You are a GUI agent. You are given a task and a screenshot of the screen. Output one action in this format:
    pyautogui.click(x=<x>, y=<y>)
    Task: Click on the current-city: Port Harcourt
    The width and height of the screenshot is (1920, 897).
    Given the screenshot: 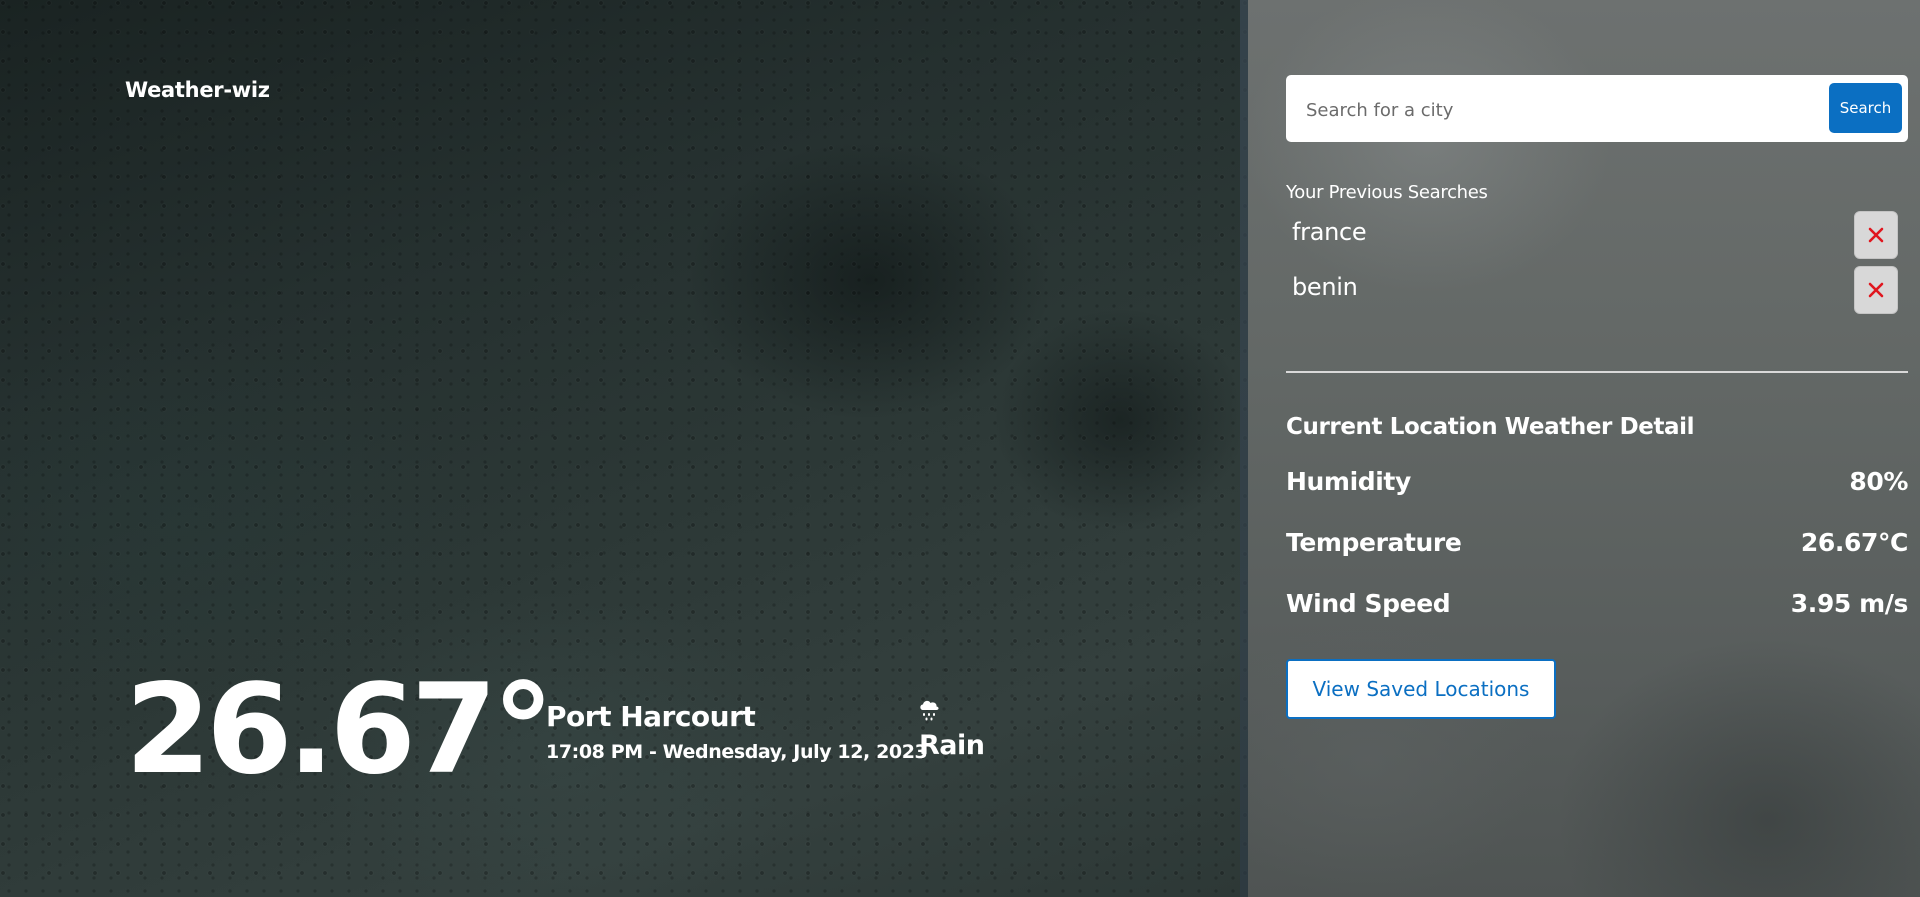 What is the action you would take?
    pyautogui.click(x=651, y=716)
    